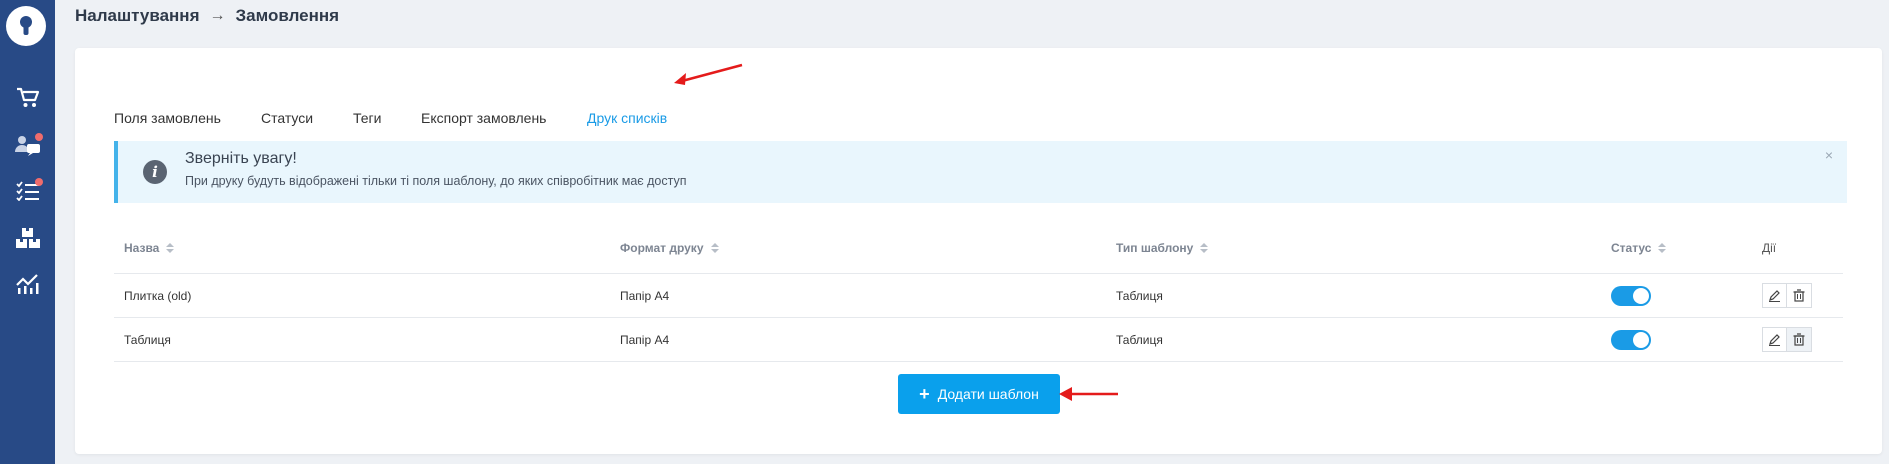  What do you see at coordinates (142, 248) in the screenshot?
I see `column-header-label: Назва` at bounding box center [142, 248].